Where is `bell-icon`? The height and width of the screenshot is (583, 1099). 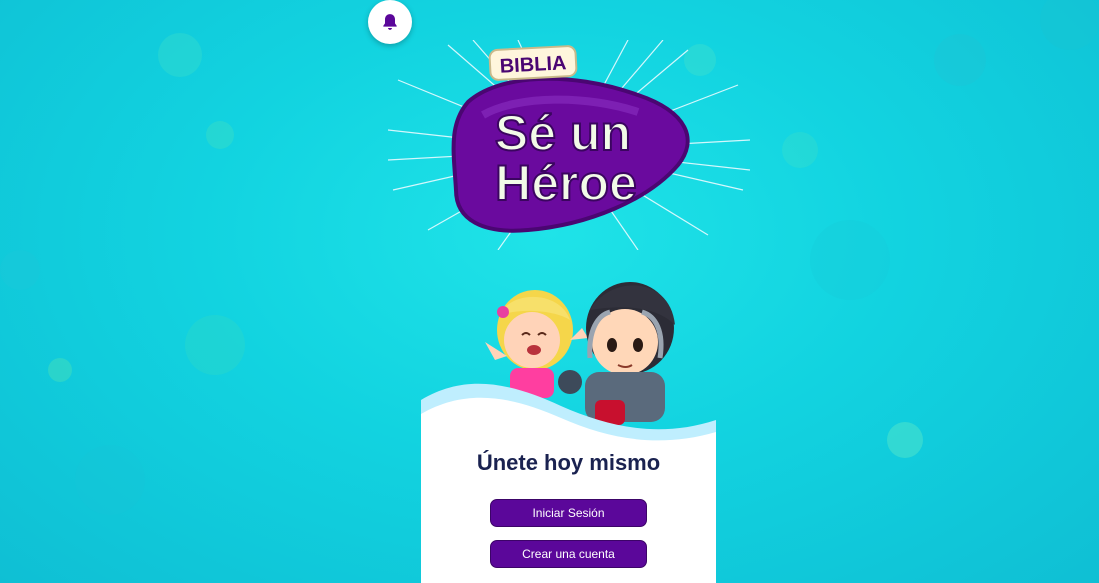
bell-icon is located at coordinates (390, 22).